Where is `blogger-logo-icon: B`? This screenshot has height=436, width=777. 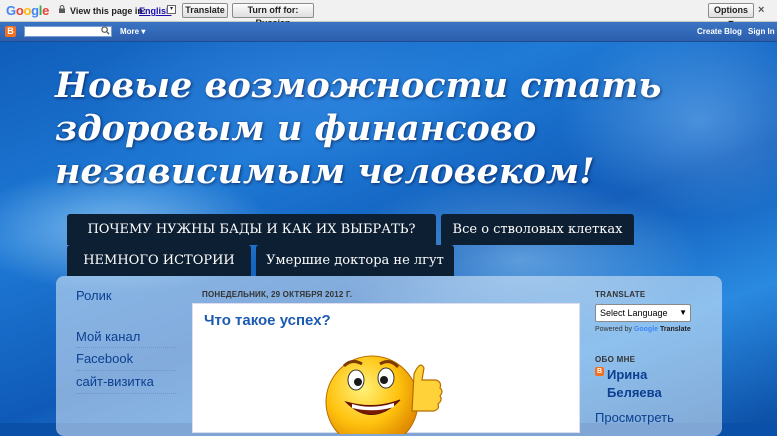
blogger-logo-icon: B is located at coordinates (10, 31).